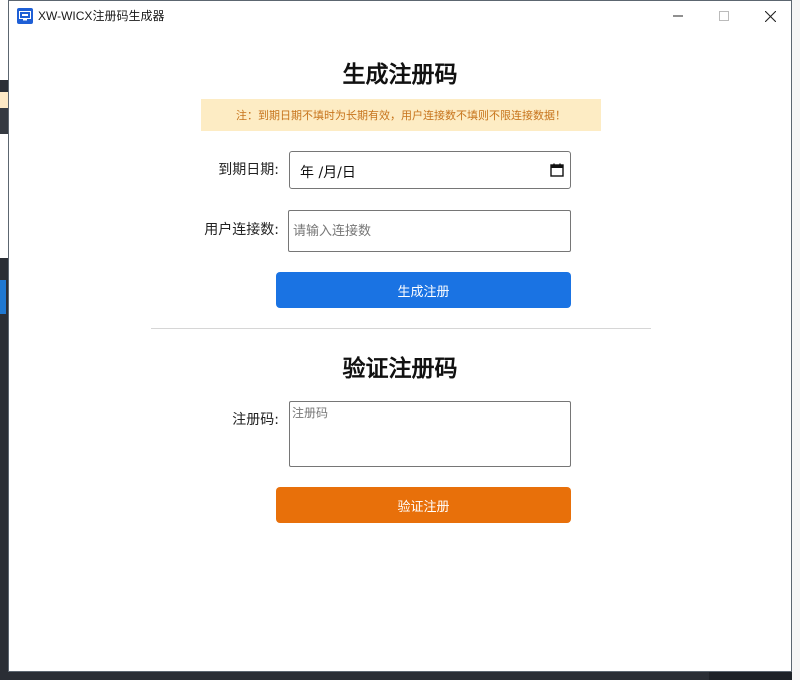  Describe the element at coordinates (101, 16) in the screenshot. I see `window-title: XW-WICX注册码生成器` at that location.